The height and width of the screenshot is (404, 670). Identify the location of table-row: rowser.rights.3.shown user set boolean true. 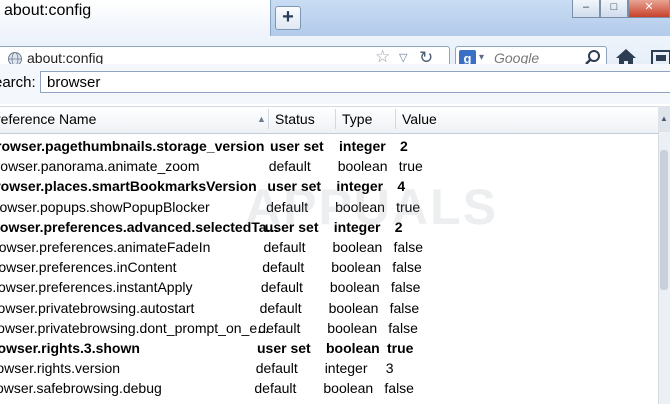
(329, 350).